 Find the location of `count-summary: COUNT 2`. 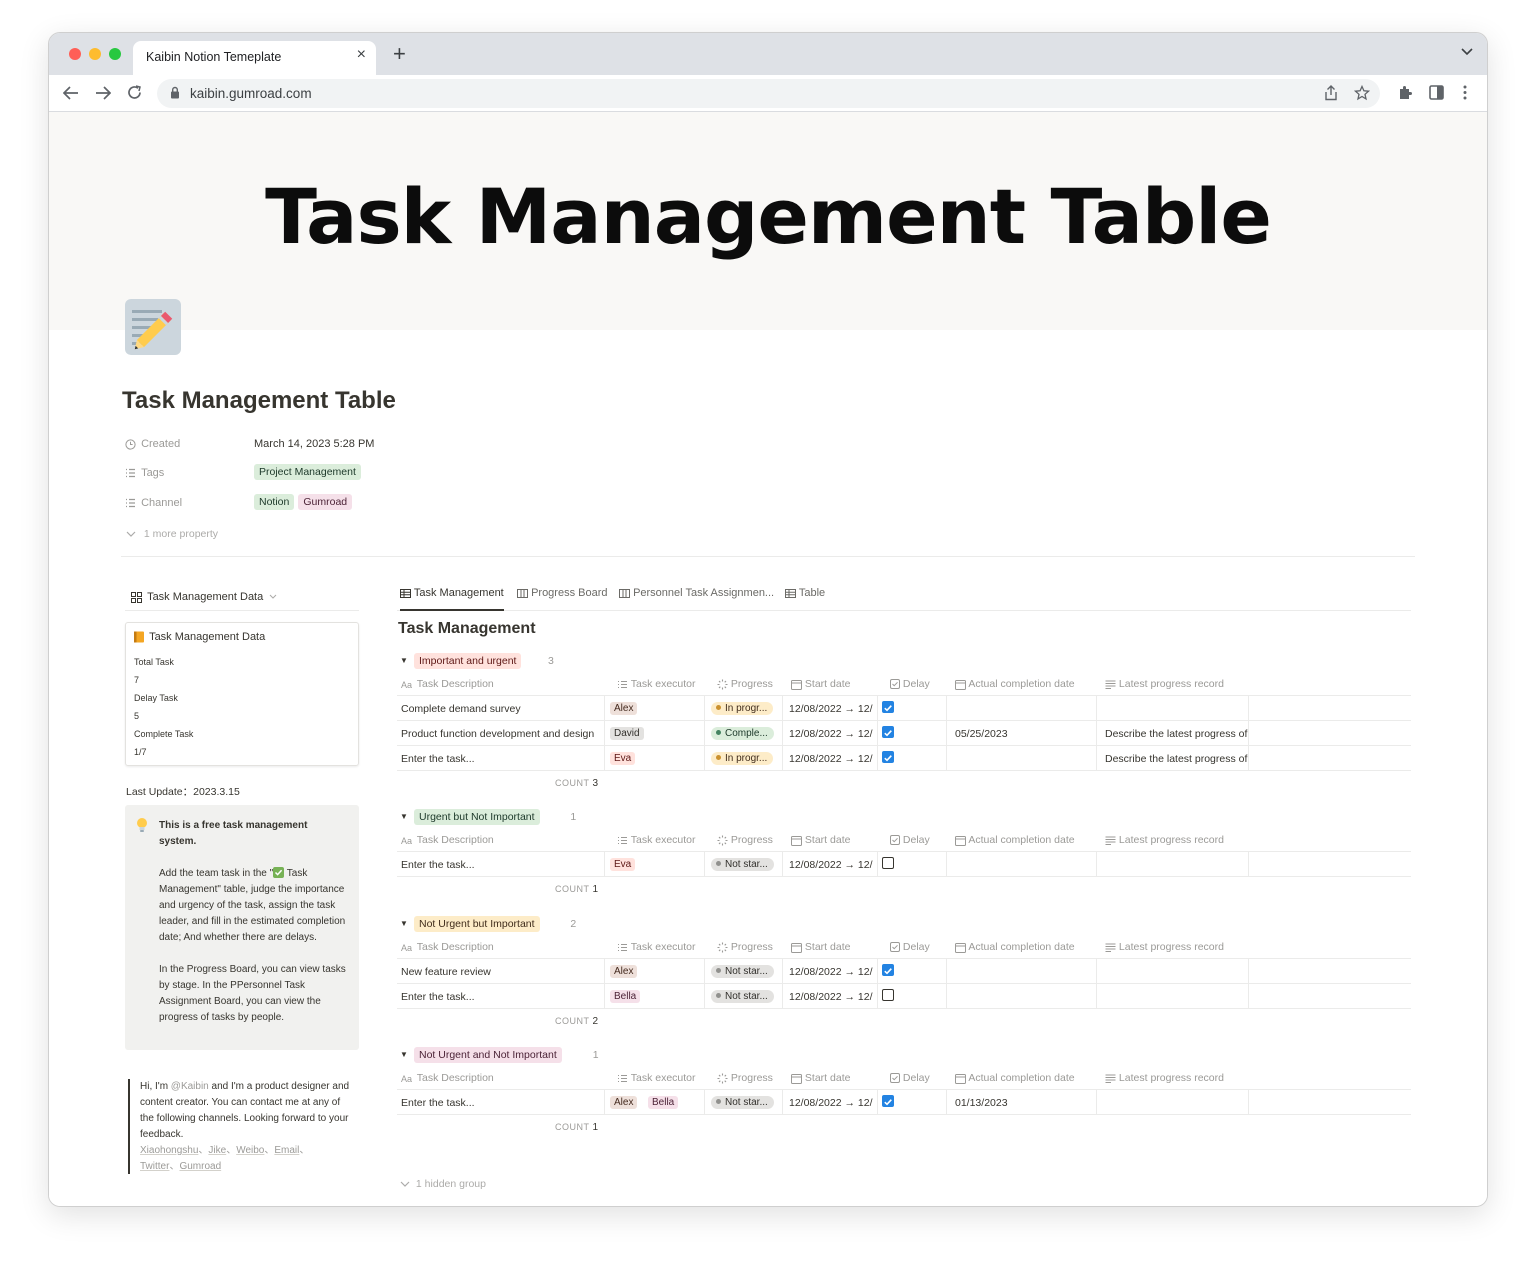

count-summary: COUNT 2 is located at coordinates (577, 1021).